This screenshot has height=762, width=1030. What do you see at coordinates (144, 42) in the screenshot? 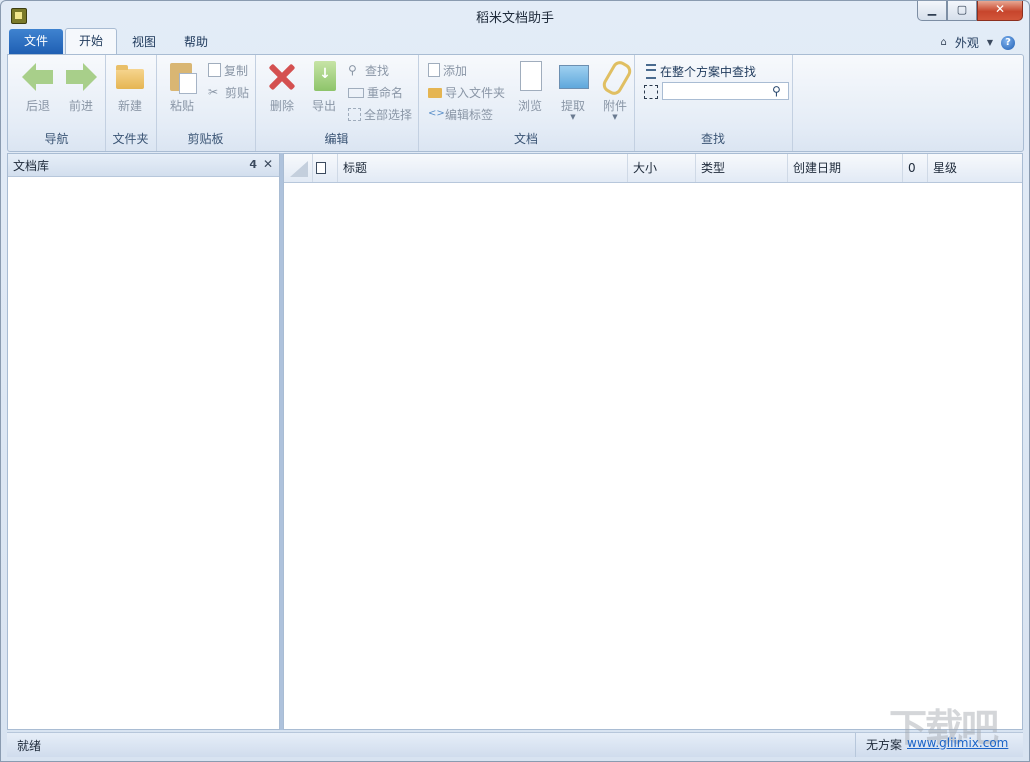
I see `tab-view: 视图` at bounding box center [144, 42].